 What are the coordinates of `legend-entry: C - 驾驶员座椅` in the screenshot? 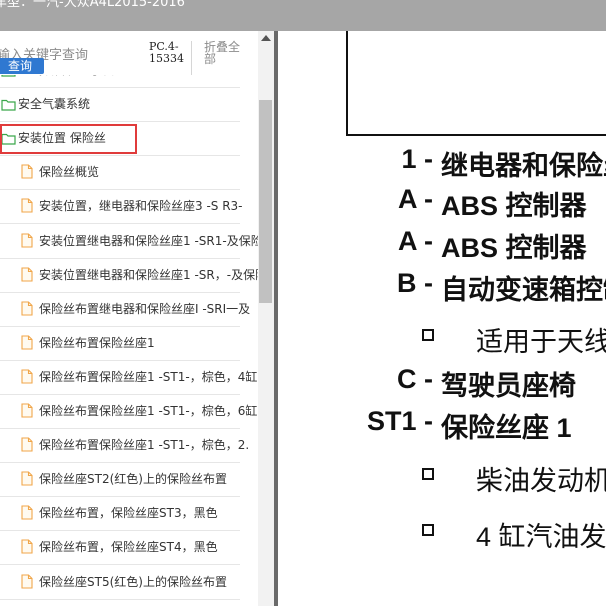 It's located at (442, 382).